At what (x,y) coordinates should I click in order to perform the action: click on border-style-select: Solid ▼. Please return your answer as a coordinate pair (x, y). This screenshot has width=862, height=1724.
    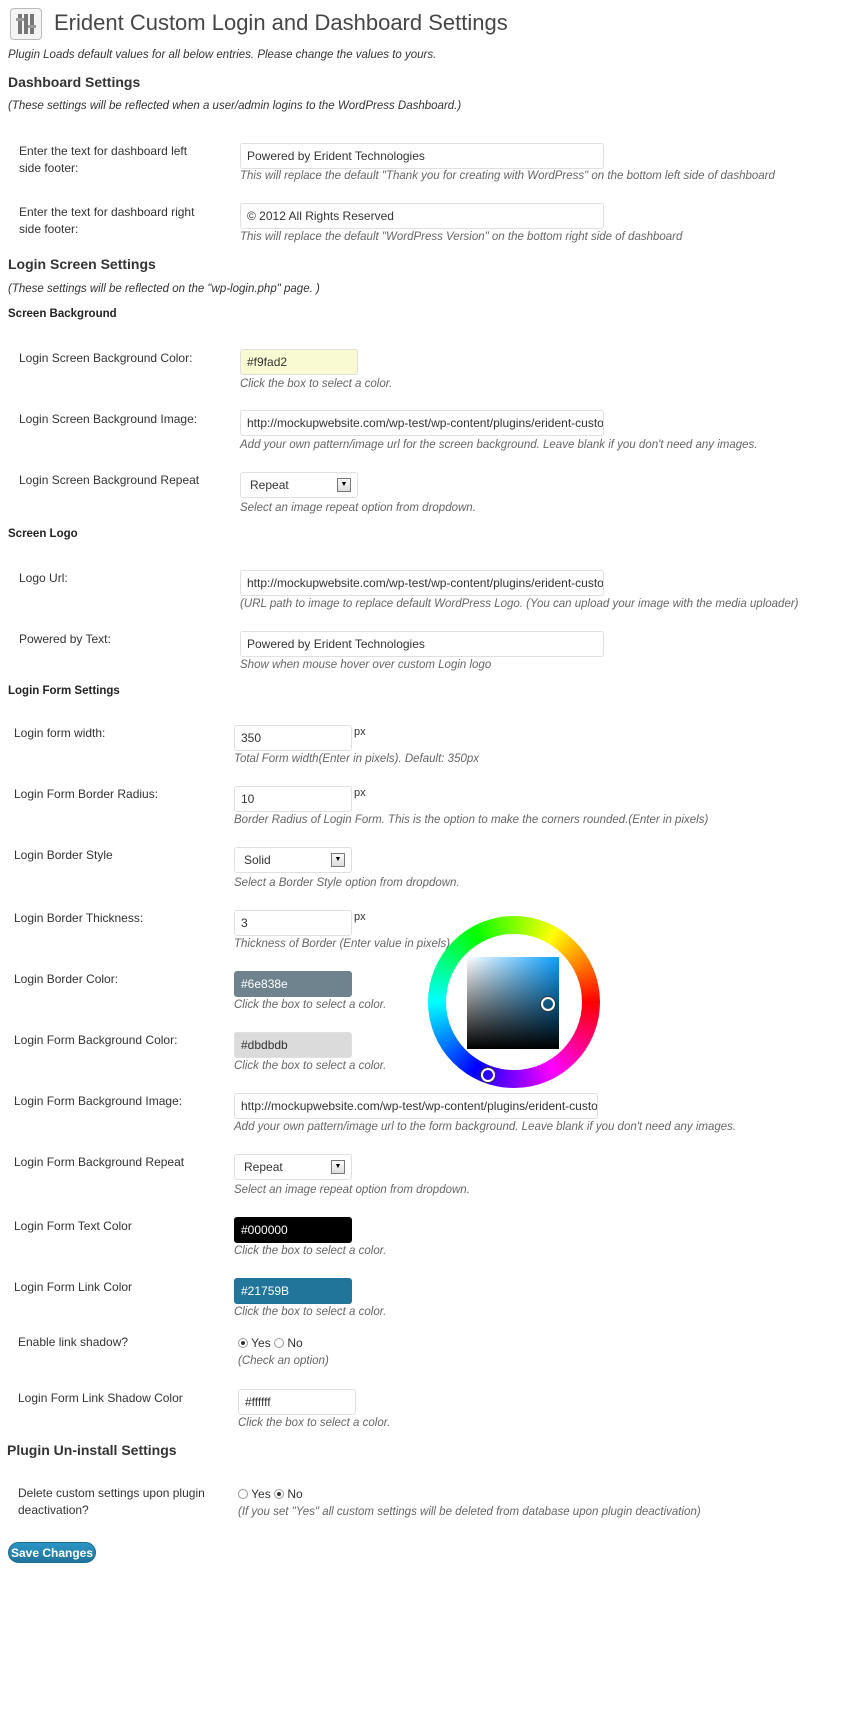
    Looking at the image, I should click on (293, 860).